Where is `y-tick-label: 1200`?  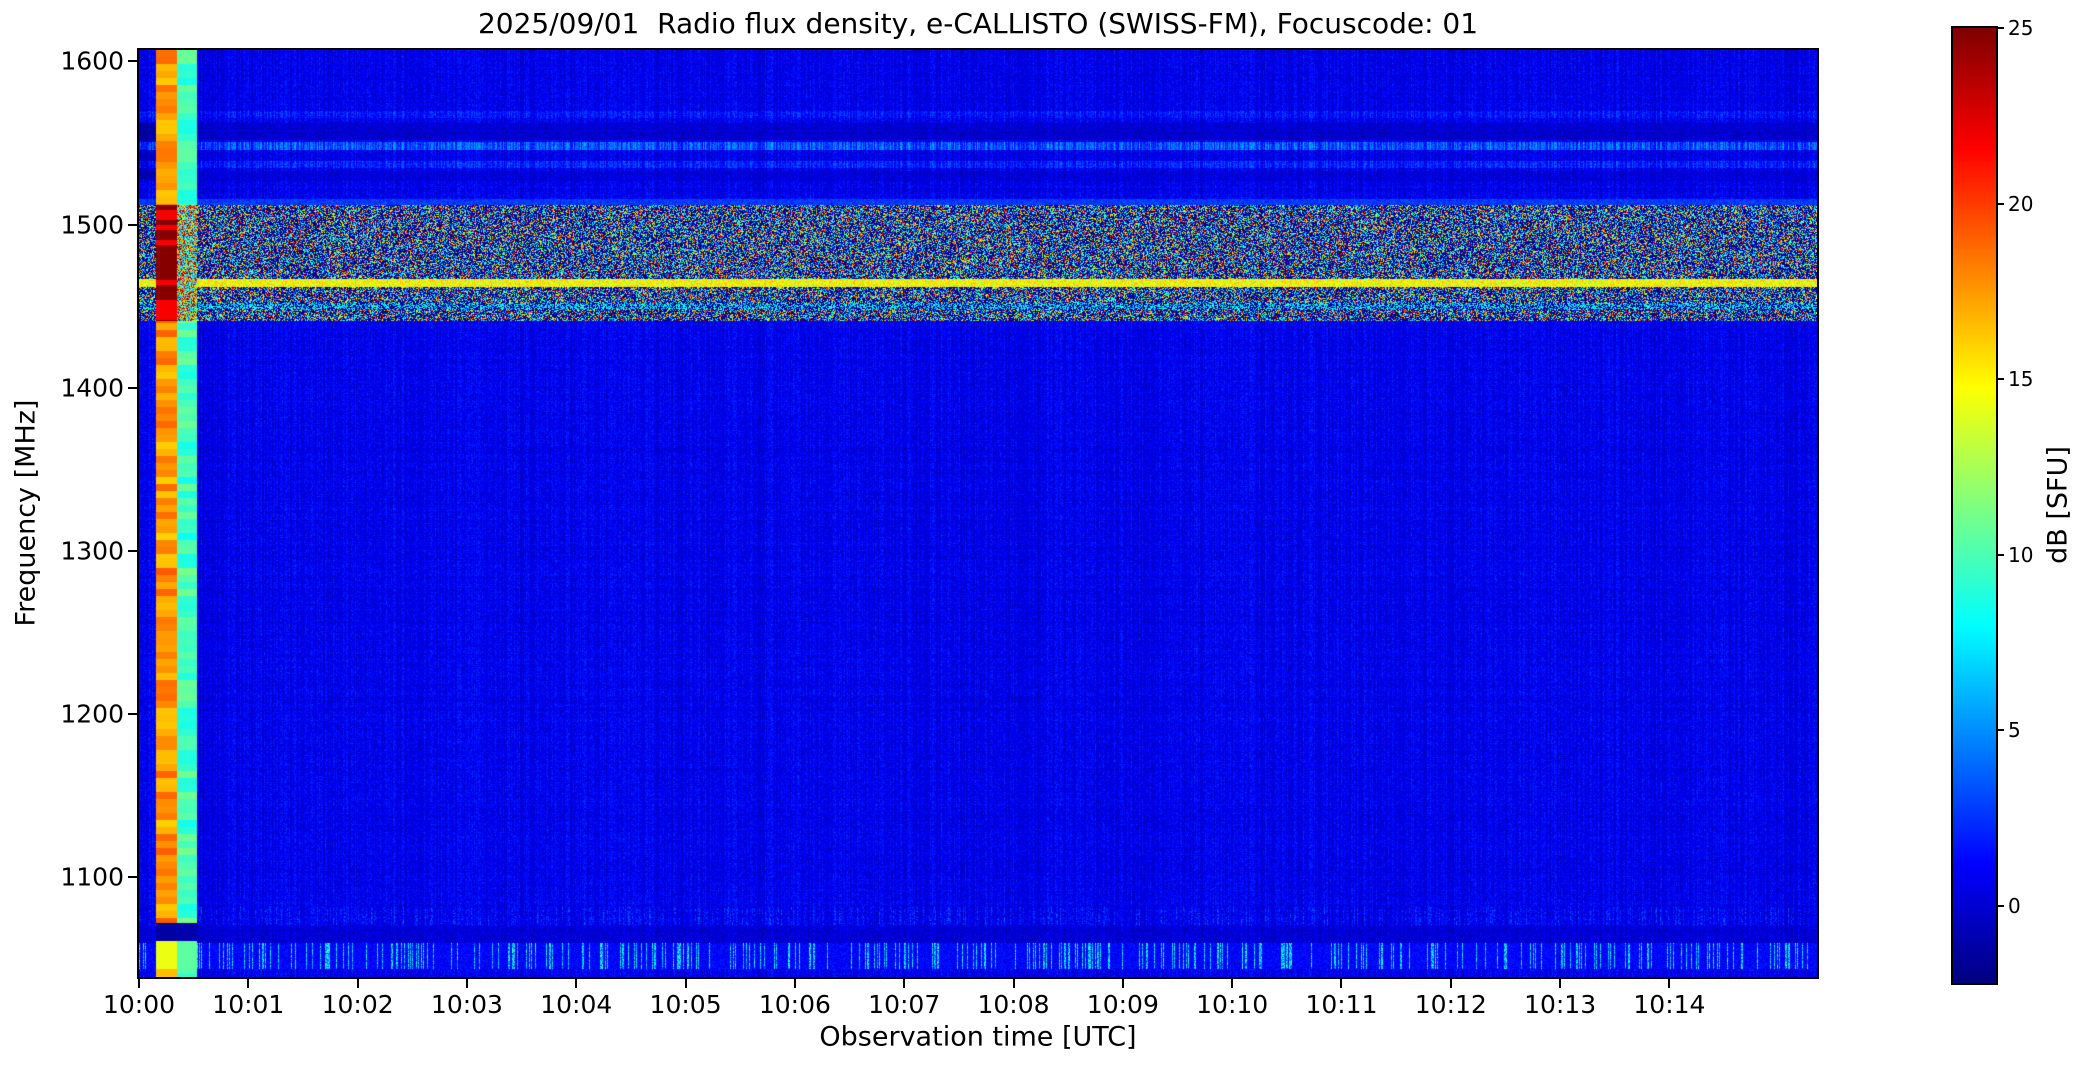
y-tick-label: 1200 is located at coordinates (92, 714).